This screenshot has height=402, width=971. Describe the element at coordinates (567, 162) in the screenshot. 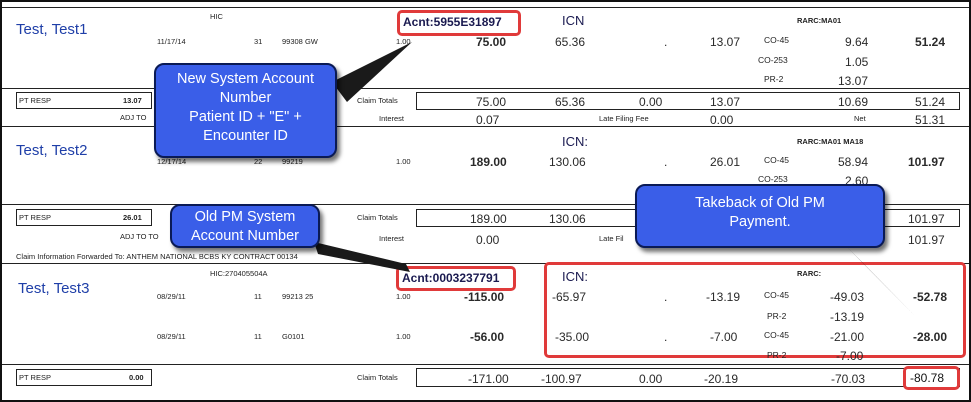

I see `service-allowed: 130.06` at that location.